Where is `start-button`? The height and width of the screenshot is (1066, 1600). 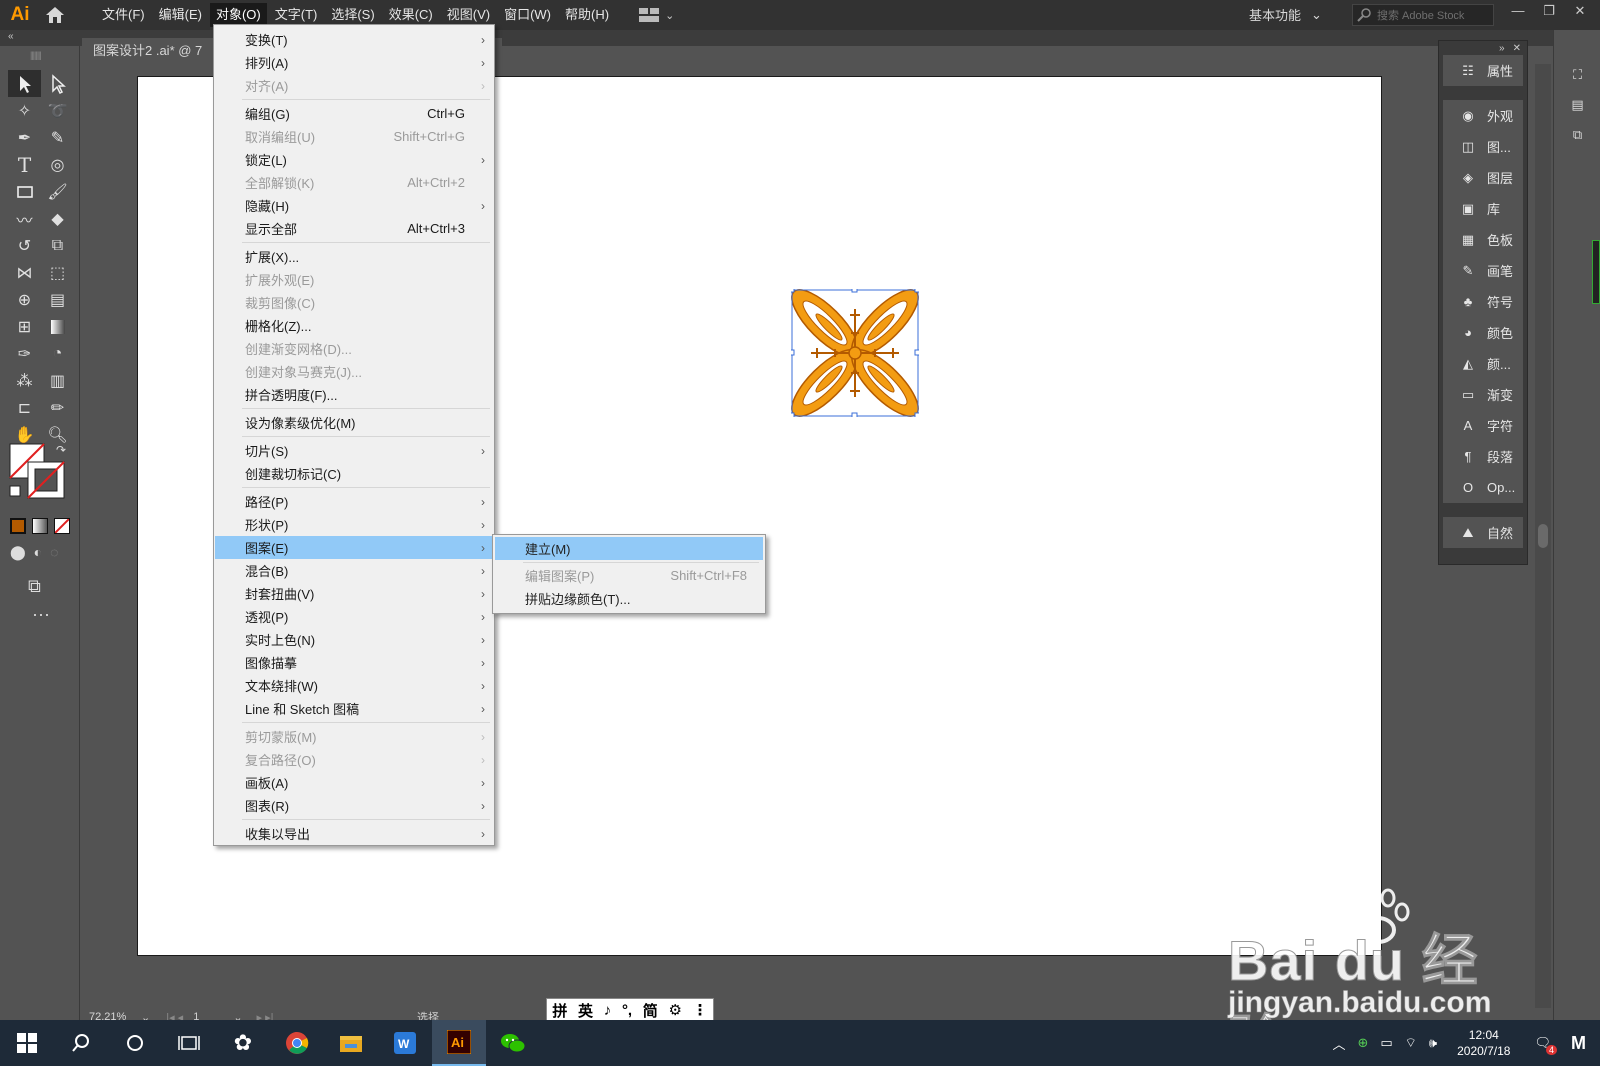 start-button is located at coordinates (27, 1043).